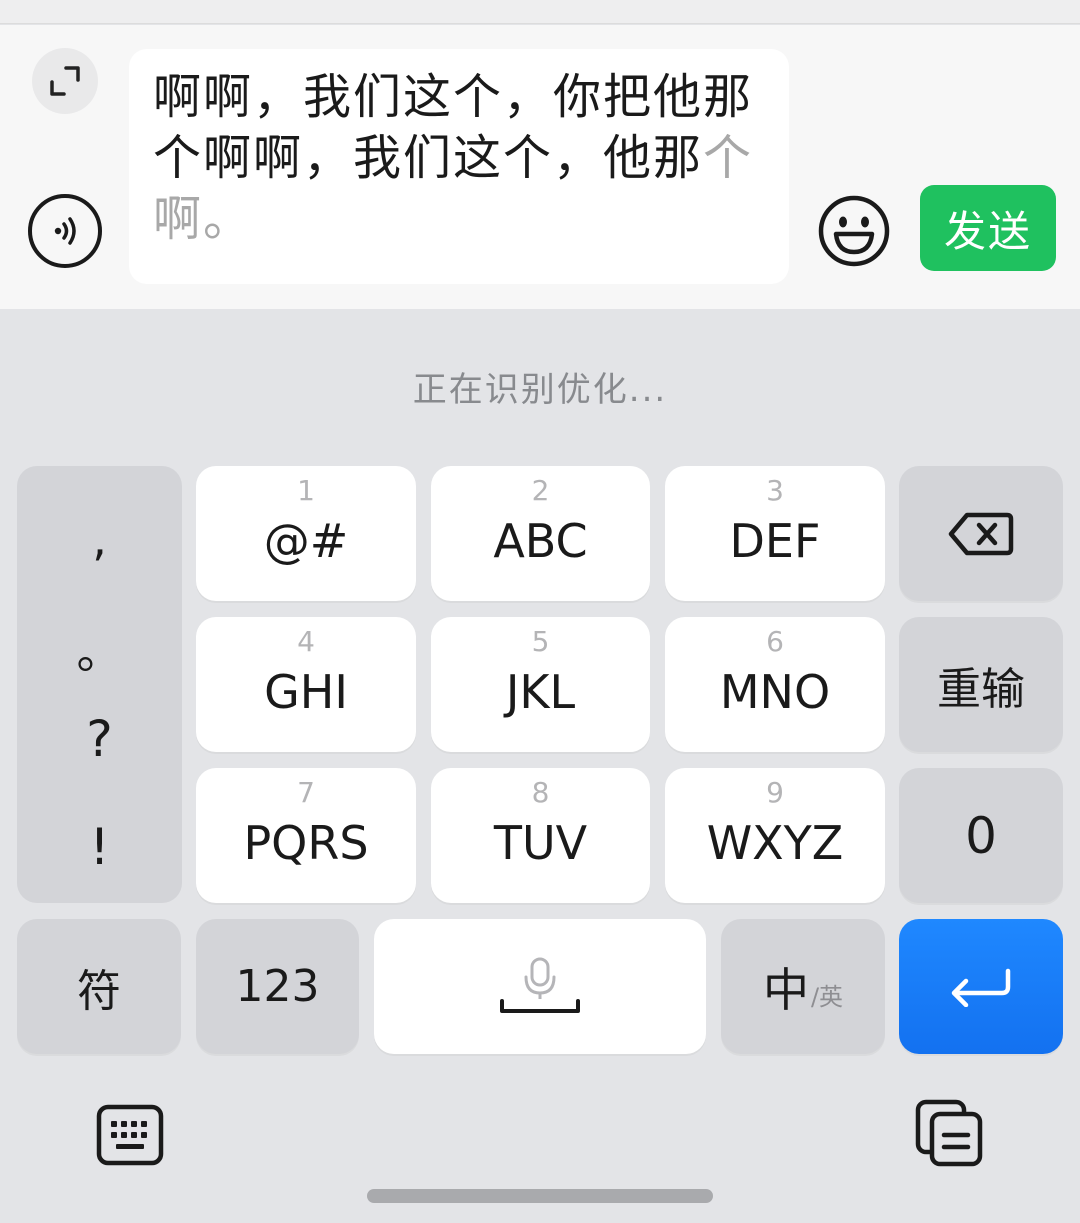 This screenshot has width=1080, height=1223. I want to click on zero-key: 0, so click(981, 835).